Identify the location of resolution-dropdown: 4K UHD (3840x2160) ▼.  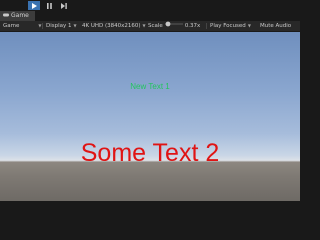
(114, 26).